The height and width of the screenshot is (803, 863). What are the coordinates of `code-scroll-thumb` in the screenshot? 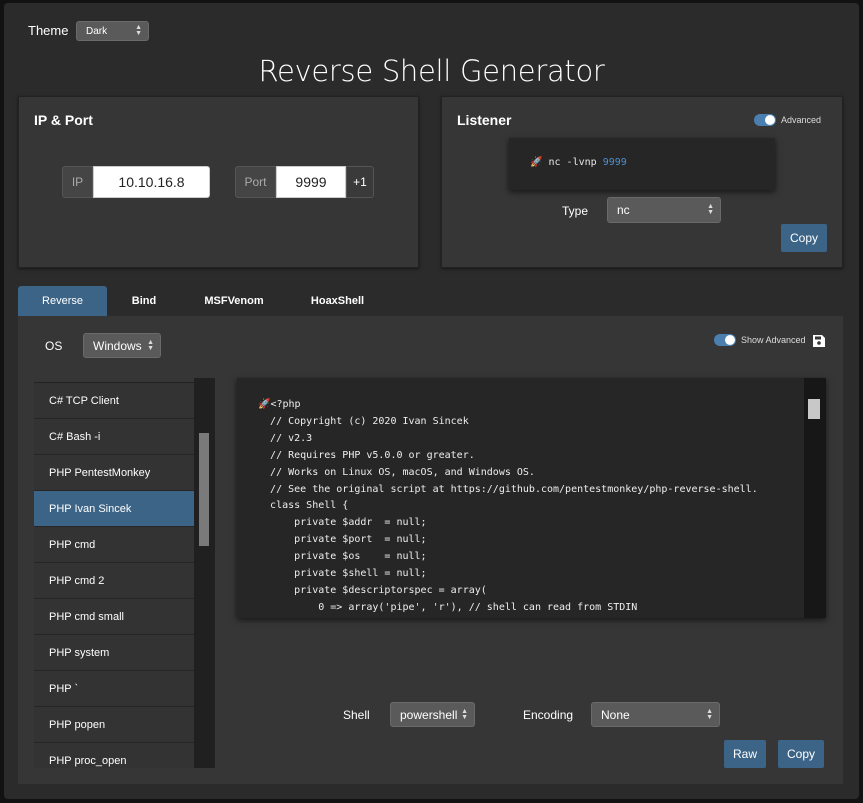 It's located at (814, 409).